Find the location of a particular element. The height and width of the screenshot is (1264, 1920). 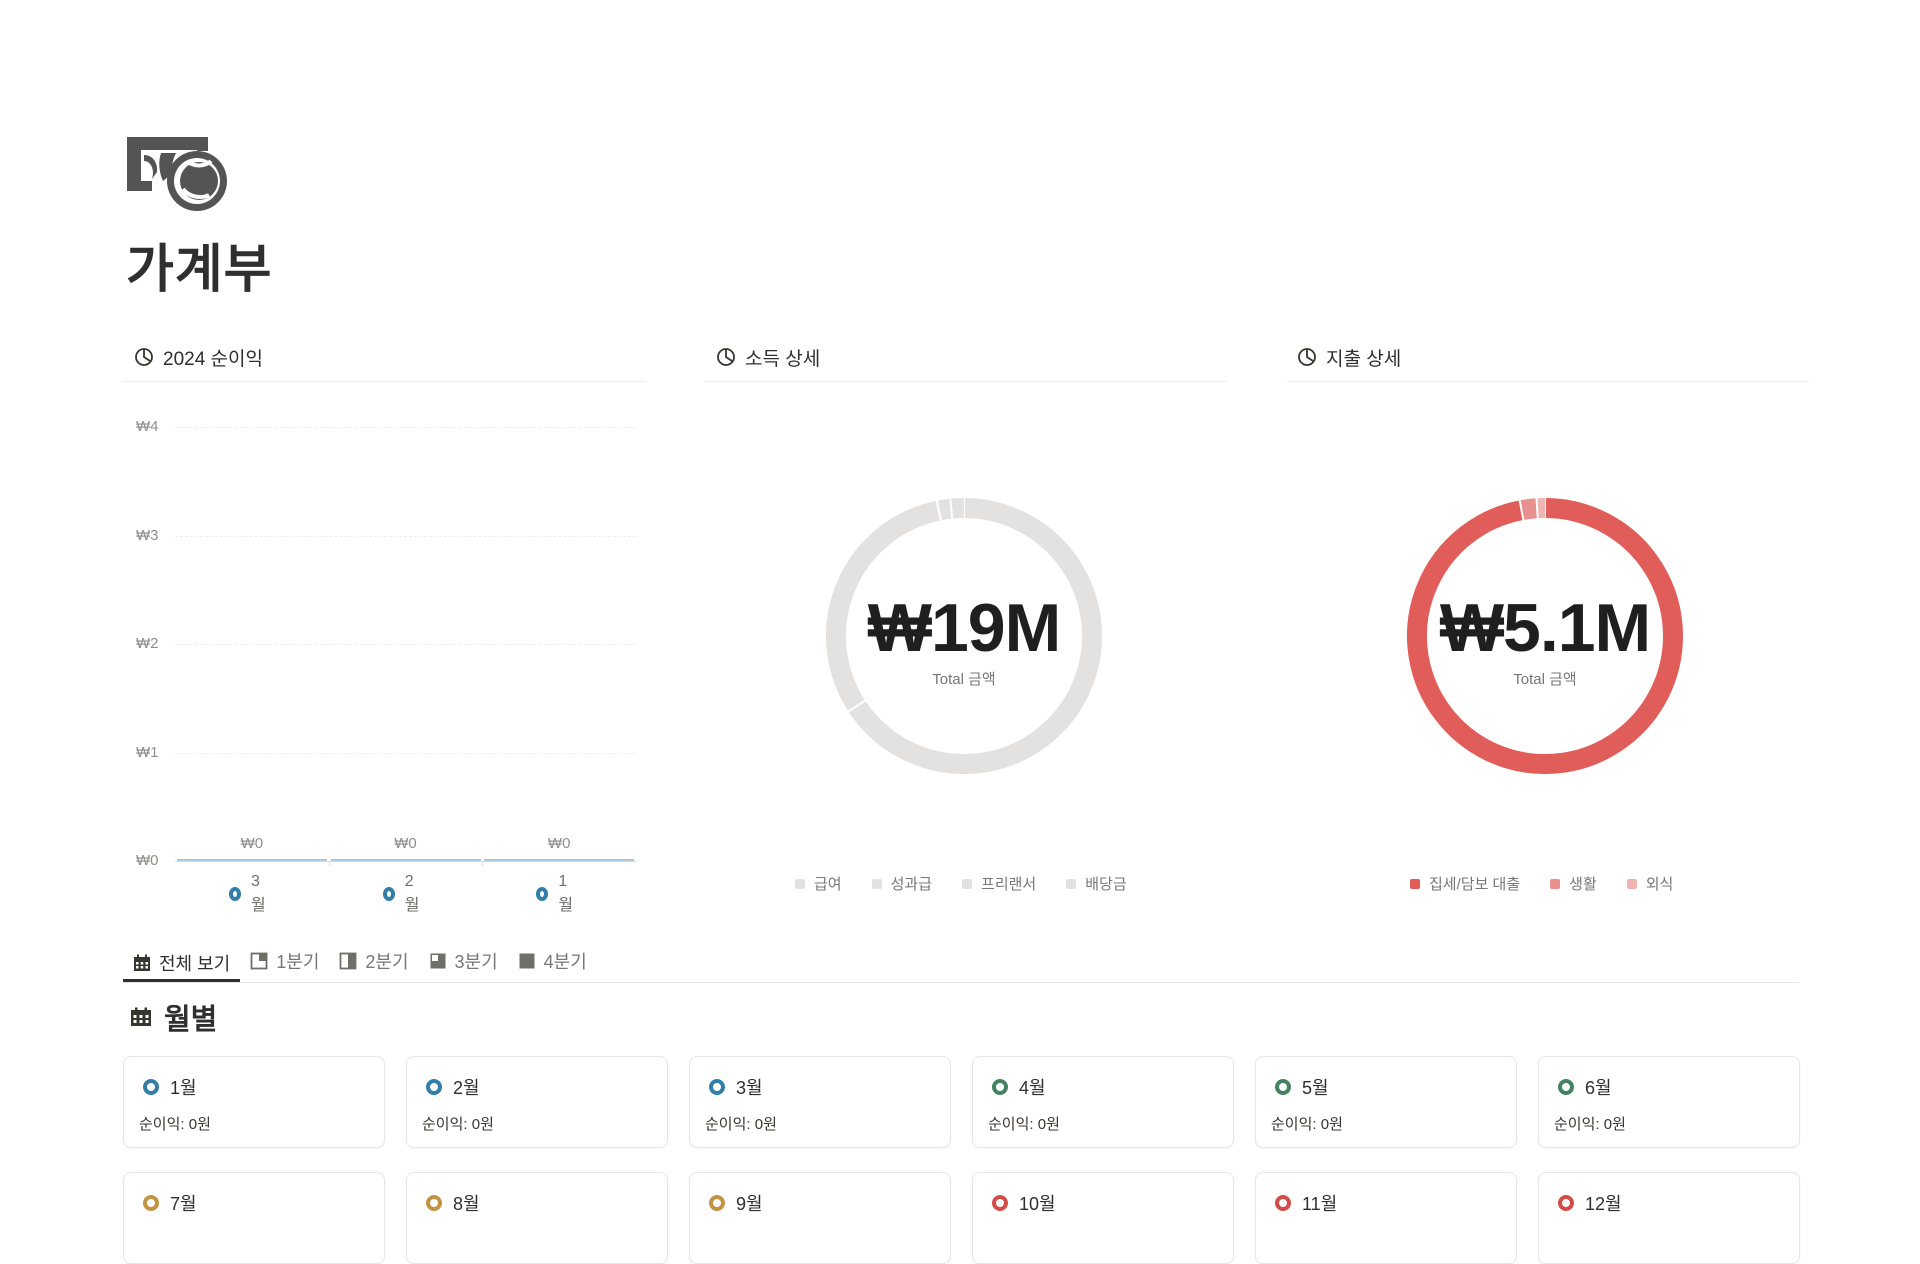

chart-header-income: 소득 상세 is located at coordinates (768, 357).